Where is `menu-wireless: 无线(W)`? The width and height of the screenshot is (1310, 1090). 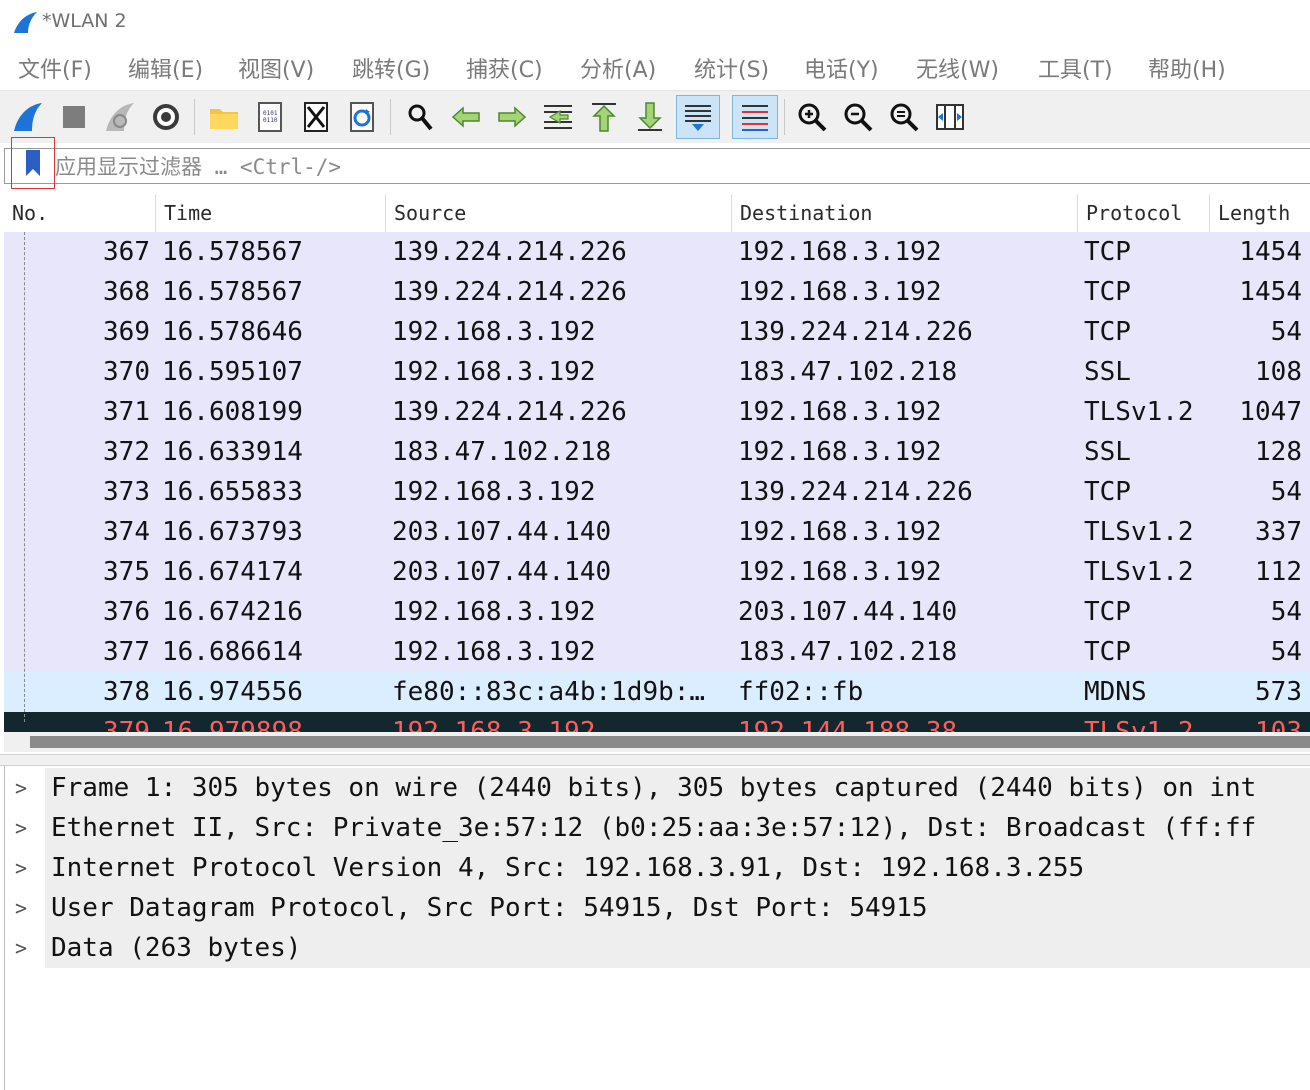
menu-wireless: 无线(W) is located at coordinates (957, 68).